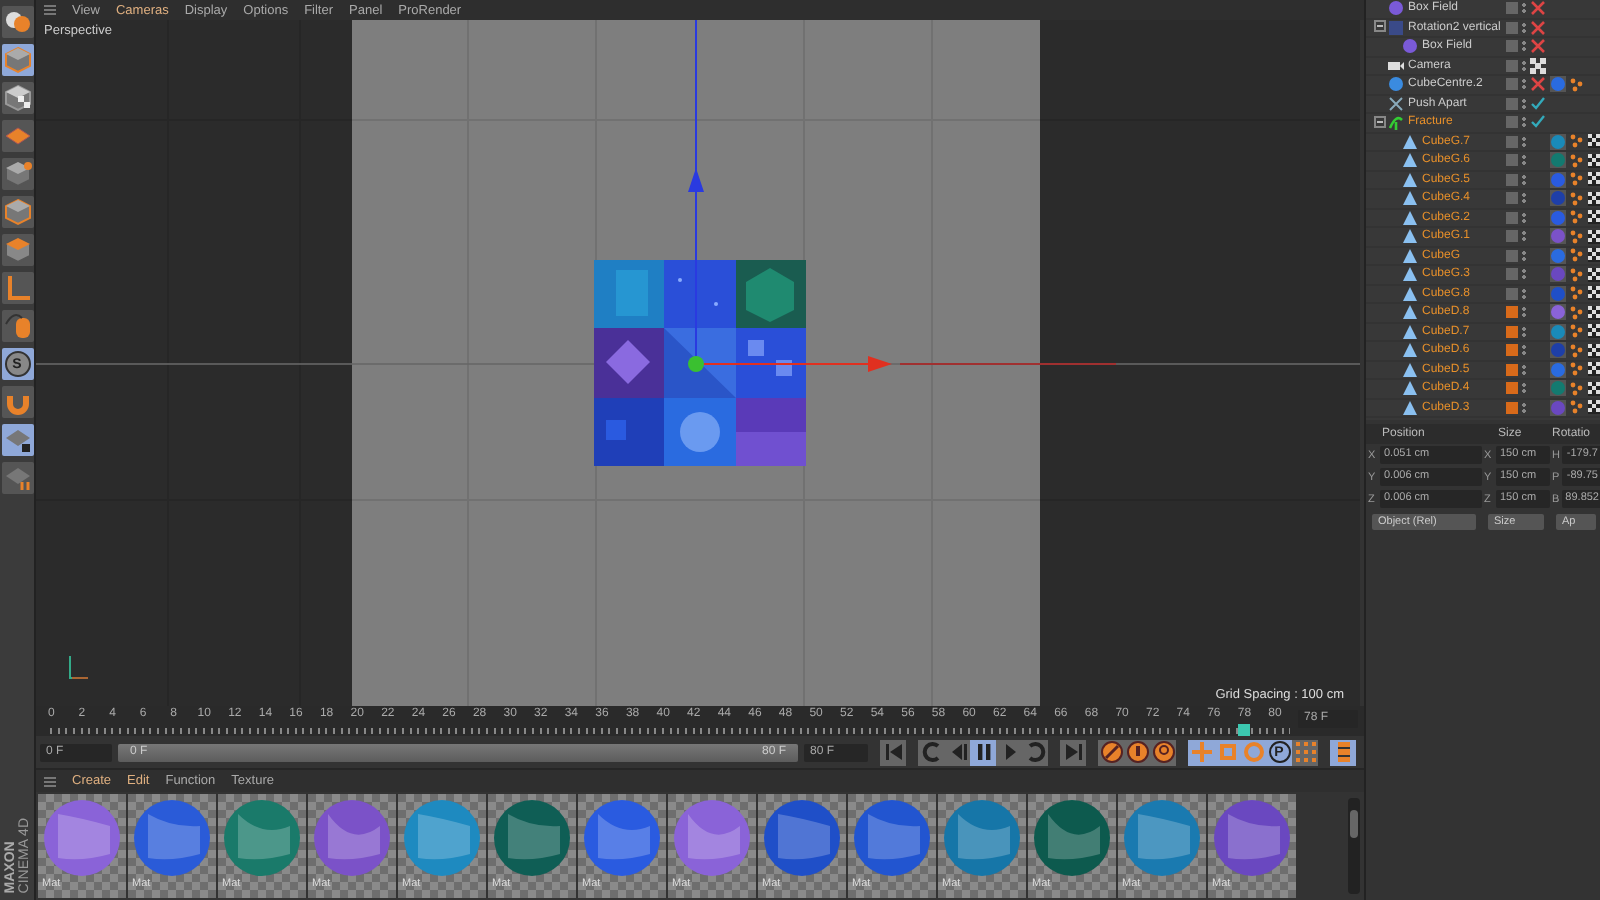 Image resolution: width=1600 pixels, height=900 pixels. Describe the element at coordinates (1354, 846) in the screenshot. I see `scrollbar` at that location.